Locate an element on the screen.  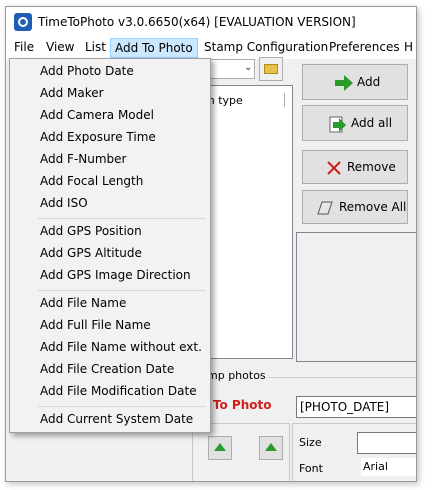
menu-item-add-iso: Add ISO is located at coordinates (110, 204).